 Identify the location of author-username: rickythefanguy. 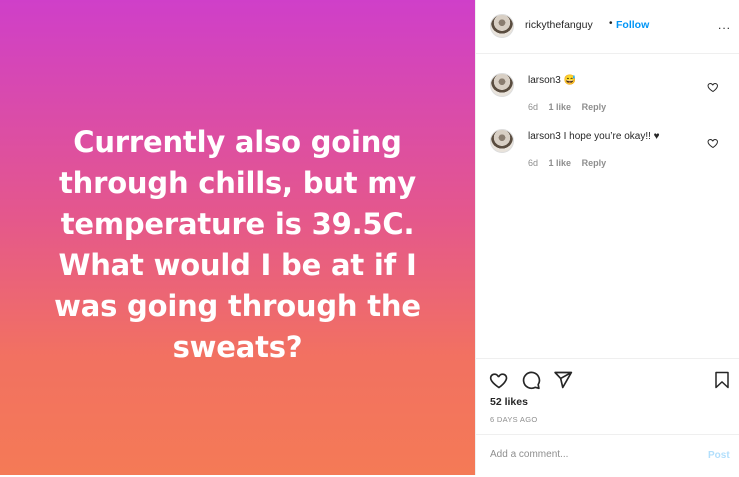
(559, 25).